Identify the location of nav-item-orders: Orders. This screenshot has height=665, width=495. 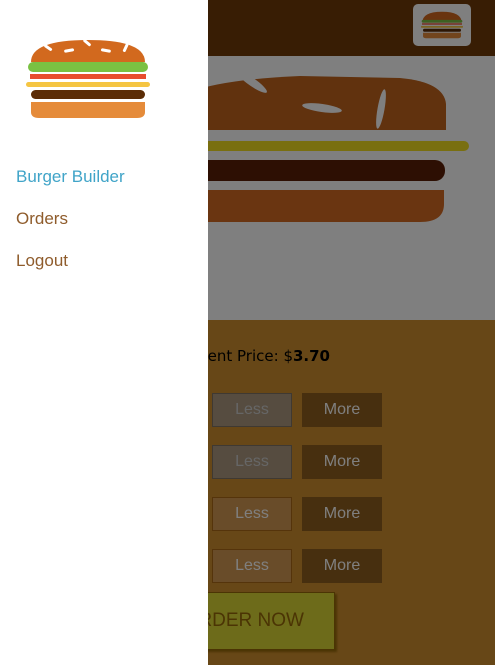
(70, 230).